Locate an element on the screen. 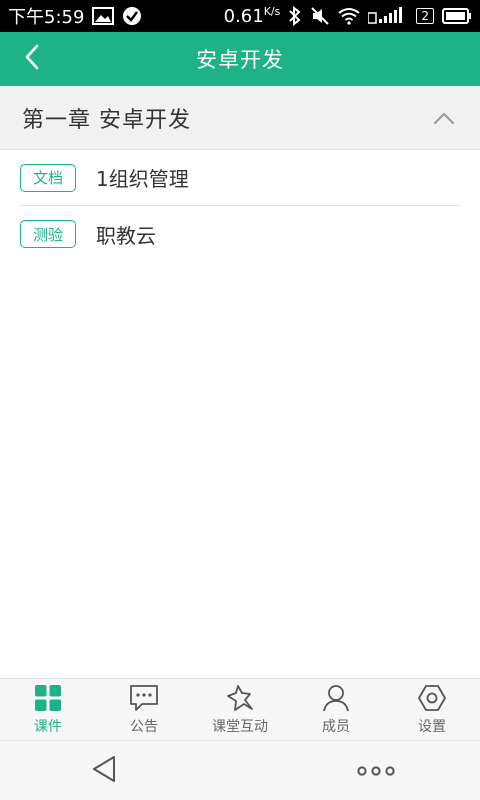 This screenshot has height=800, width=480. more-dots-icon is located at coordinates (376, 771).